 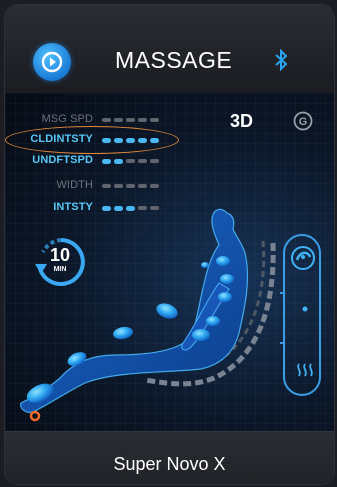 I want to click on param-level-undftspd, so click(x=130, y=161).